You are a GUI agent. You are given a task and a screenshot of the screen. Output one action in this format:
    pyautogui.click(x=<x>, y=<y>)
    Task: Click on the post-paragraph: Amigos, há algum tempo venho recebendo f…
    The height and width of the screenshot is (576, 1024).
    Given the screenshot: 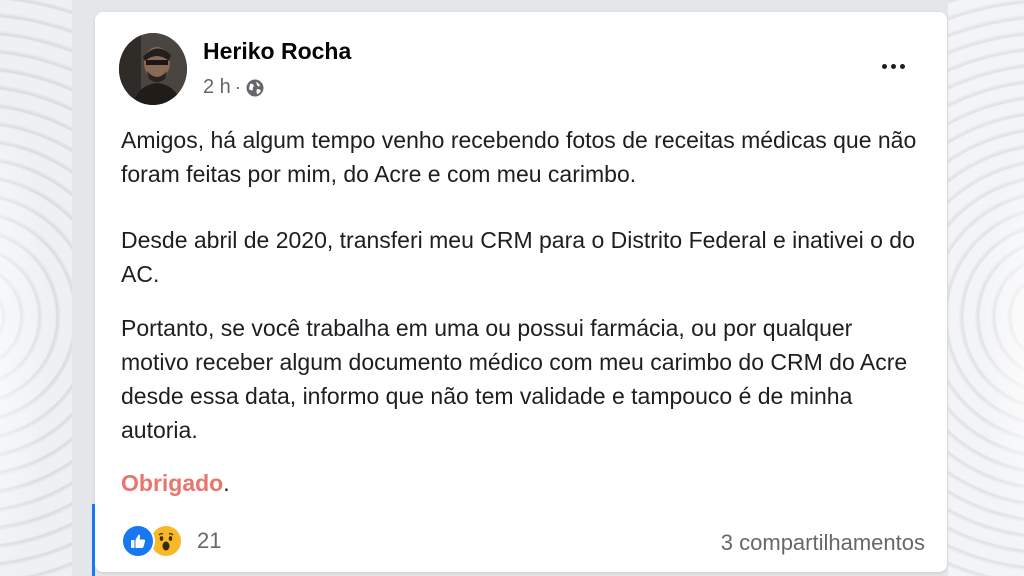 What is the action you would take?
    pyautogui.click(x=519, y=157)
    